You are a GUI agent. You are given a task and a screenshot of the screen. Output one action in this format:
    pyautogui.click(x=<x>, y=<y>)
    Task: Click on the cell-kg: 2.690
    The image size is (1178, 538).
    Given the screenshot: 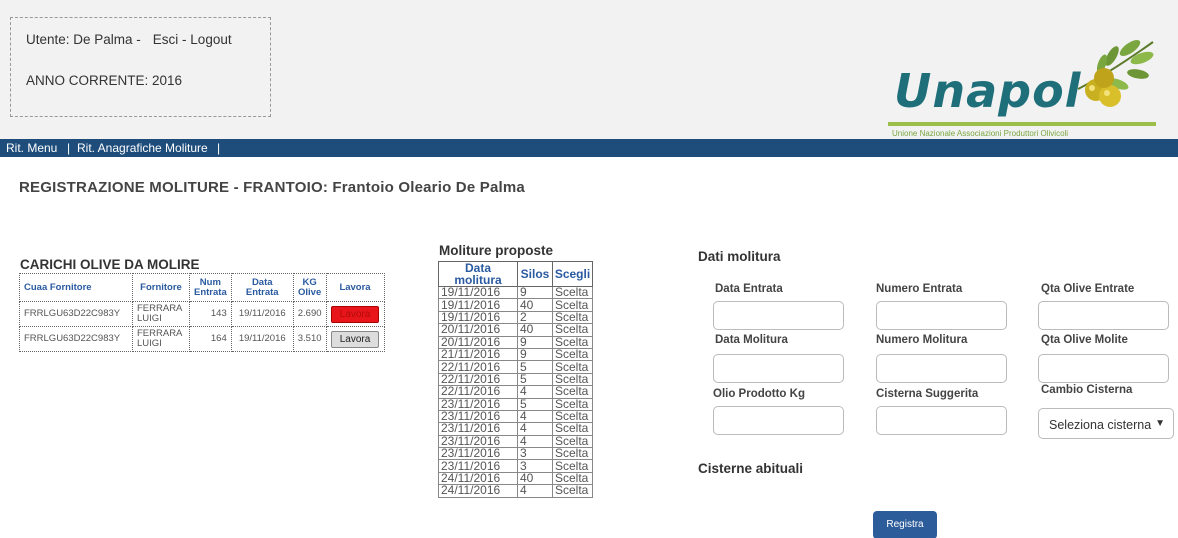 What is the action you would take?
    pyautogui.click(x=309, y=314)
    